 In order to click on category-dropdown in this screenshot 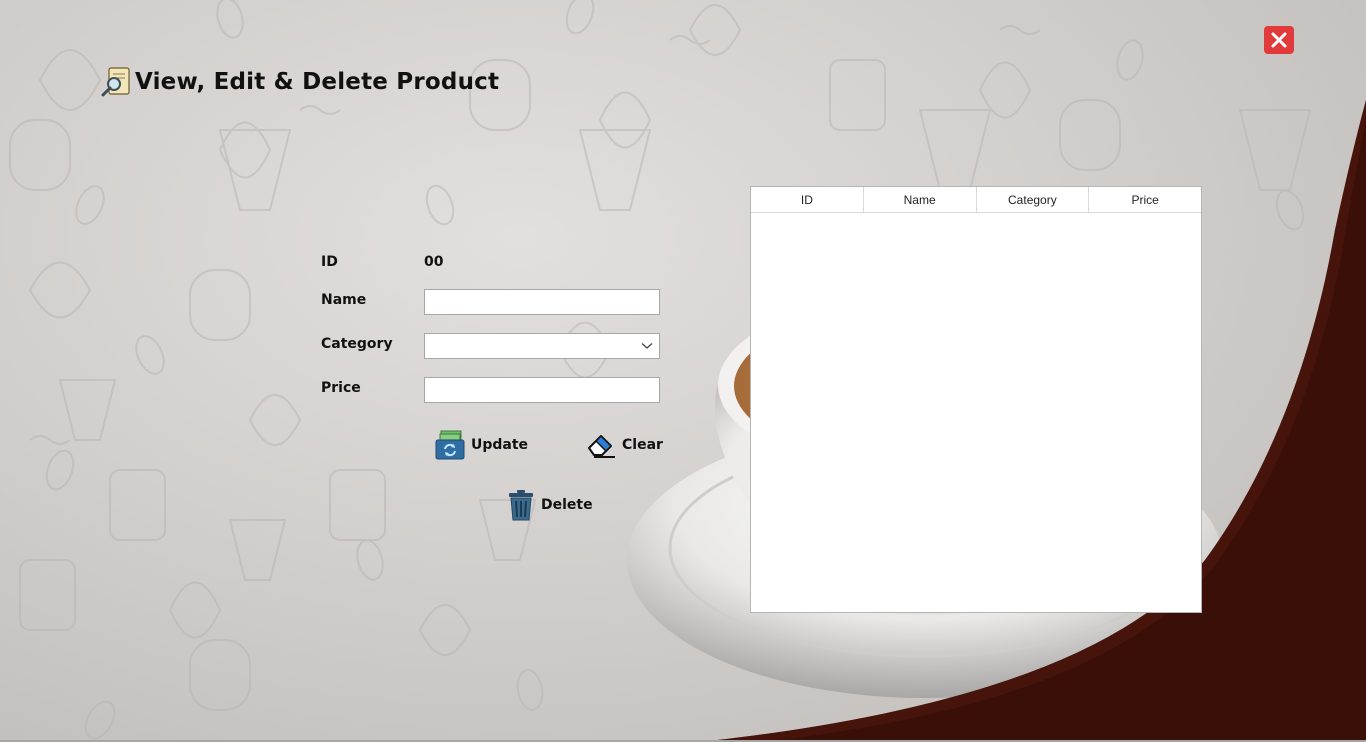, I will do `click(542, 346)`.